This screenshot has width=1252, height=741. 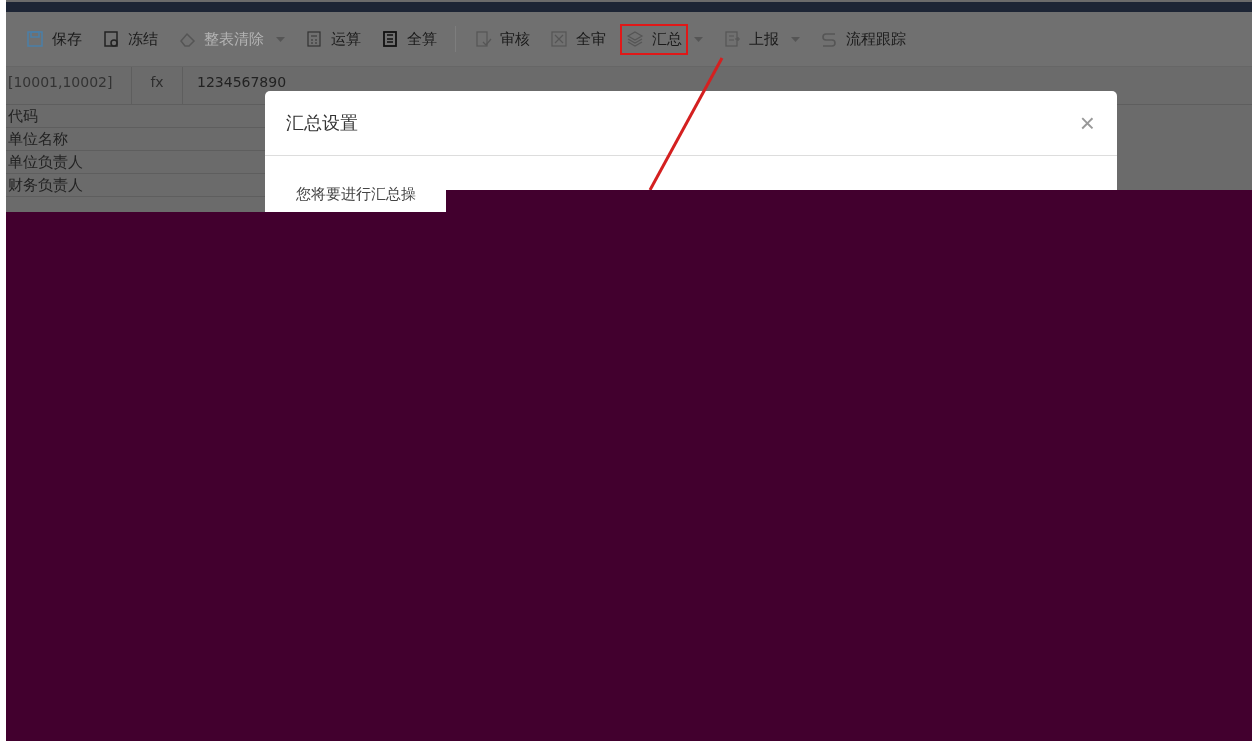 I want to click on row-label: 财务负责人, so click(x=45, y=185).